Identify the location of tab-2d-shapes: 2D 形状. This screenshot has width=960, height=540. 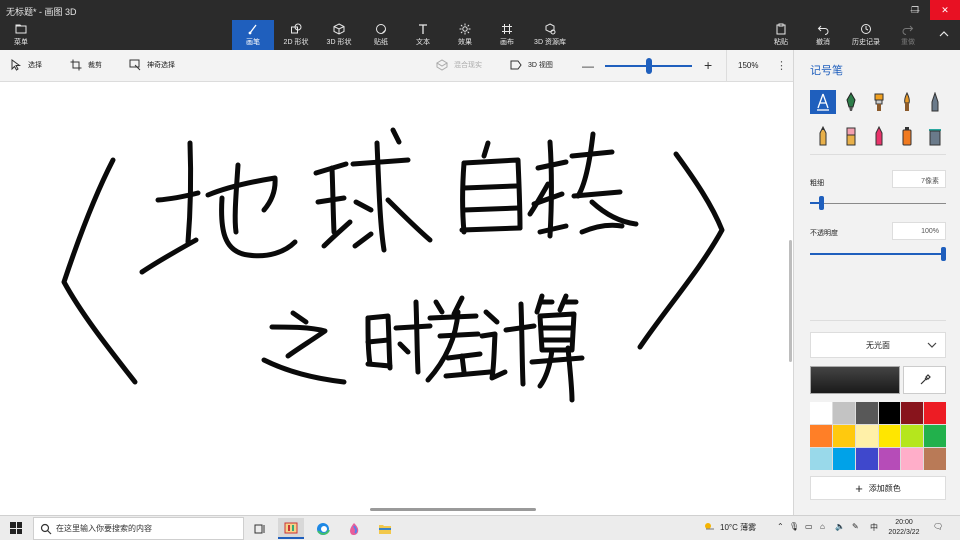
(296, 35).